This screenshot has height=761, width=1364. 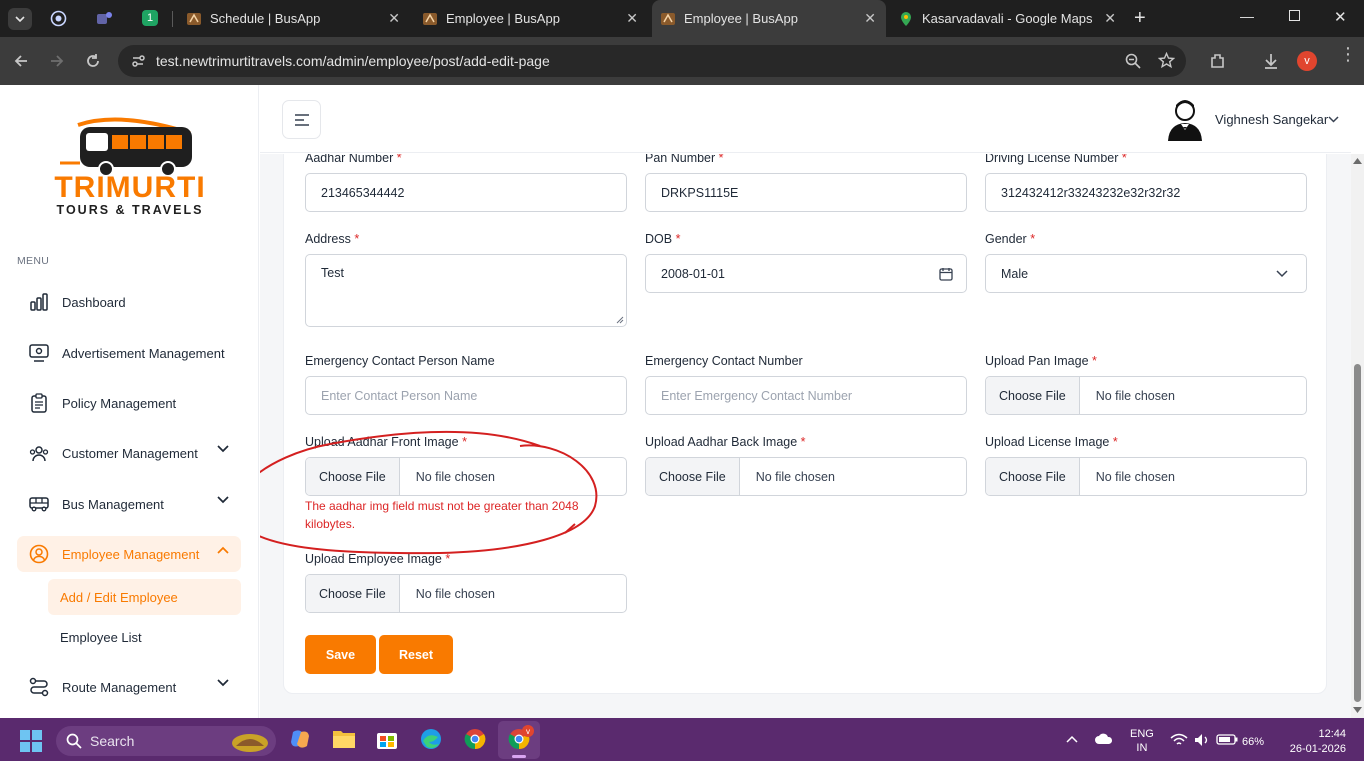 I want to click on aadhar-back-file-input: Choose File No file chosen, so click(x=806, y=476).